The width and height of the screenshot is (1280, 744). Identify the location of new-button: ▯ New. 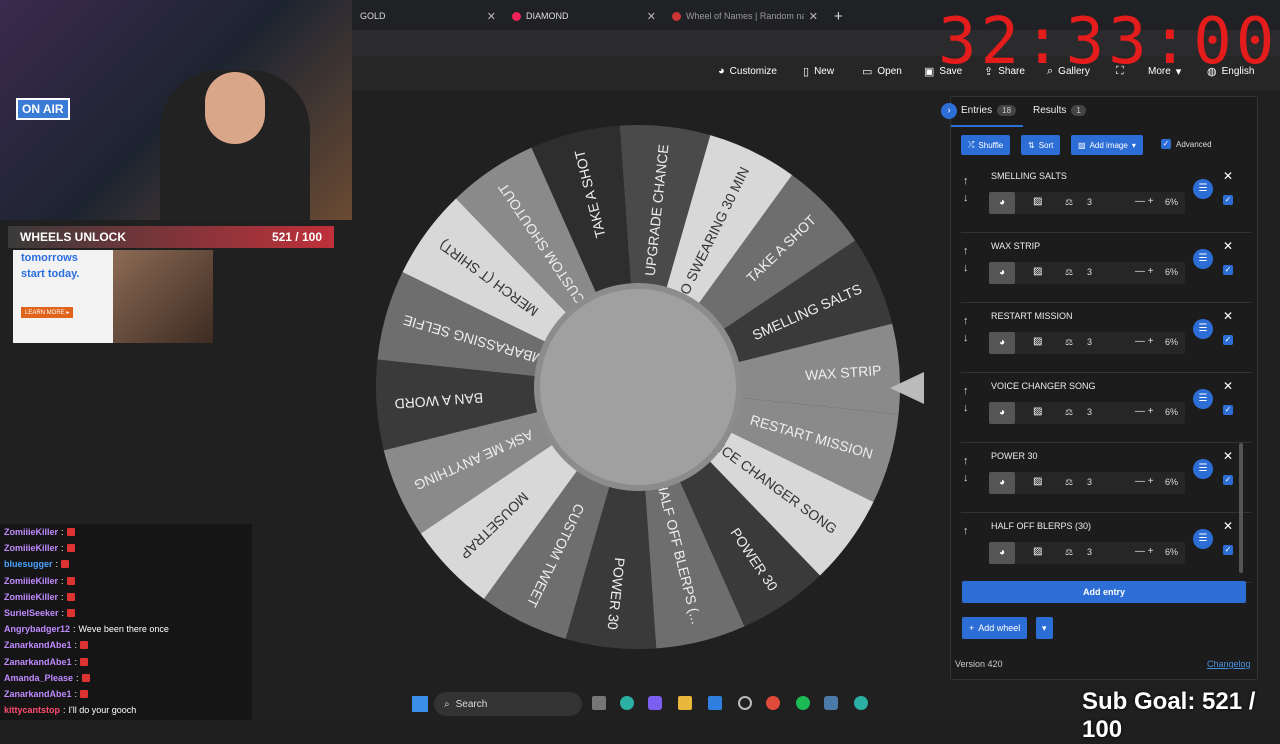
(818, 71).